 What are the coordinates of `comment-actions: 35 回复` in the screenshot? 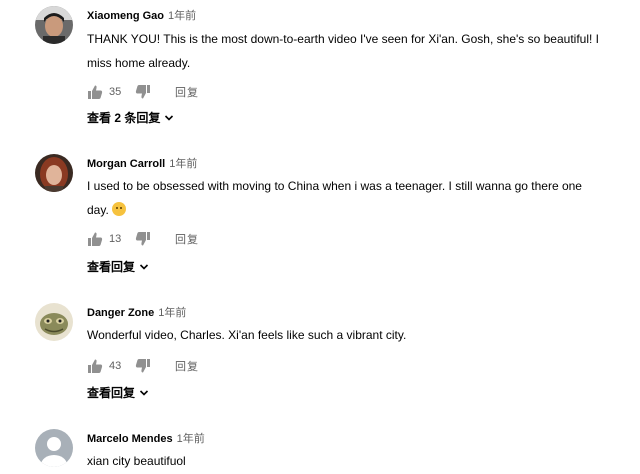 It's located at (143, 92).